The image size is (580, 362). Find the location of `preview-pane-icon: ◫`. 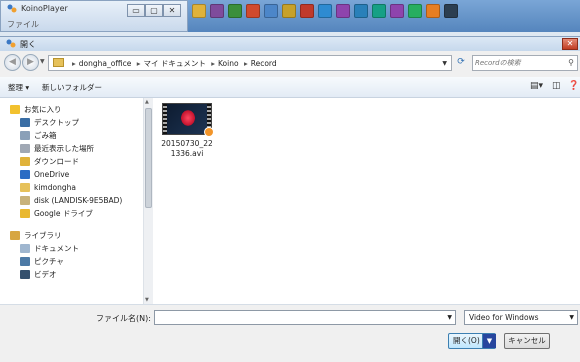

preview-pane-icon: ◫ is located at coordinates (556, 86).